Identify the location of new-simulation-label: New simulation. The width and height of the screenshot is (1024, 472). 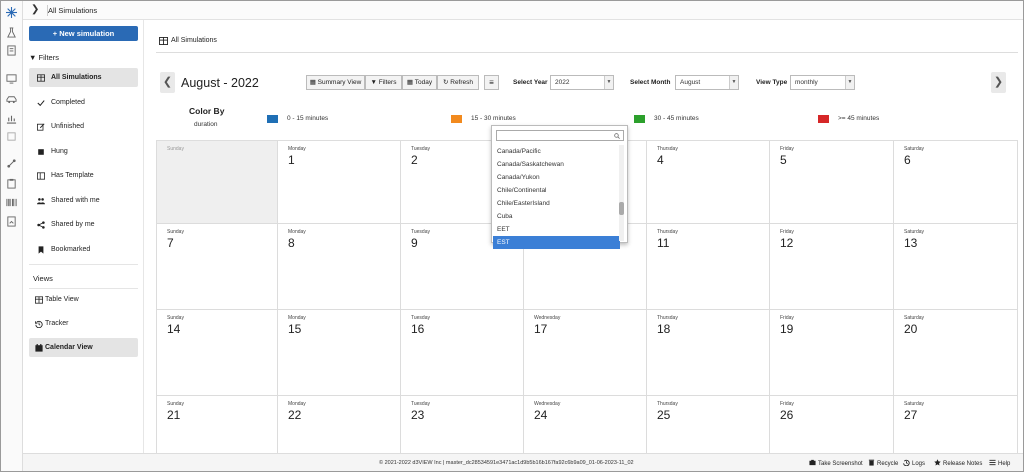
(87, 33).